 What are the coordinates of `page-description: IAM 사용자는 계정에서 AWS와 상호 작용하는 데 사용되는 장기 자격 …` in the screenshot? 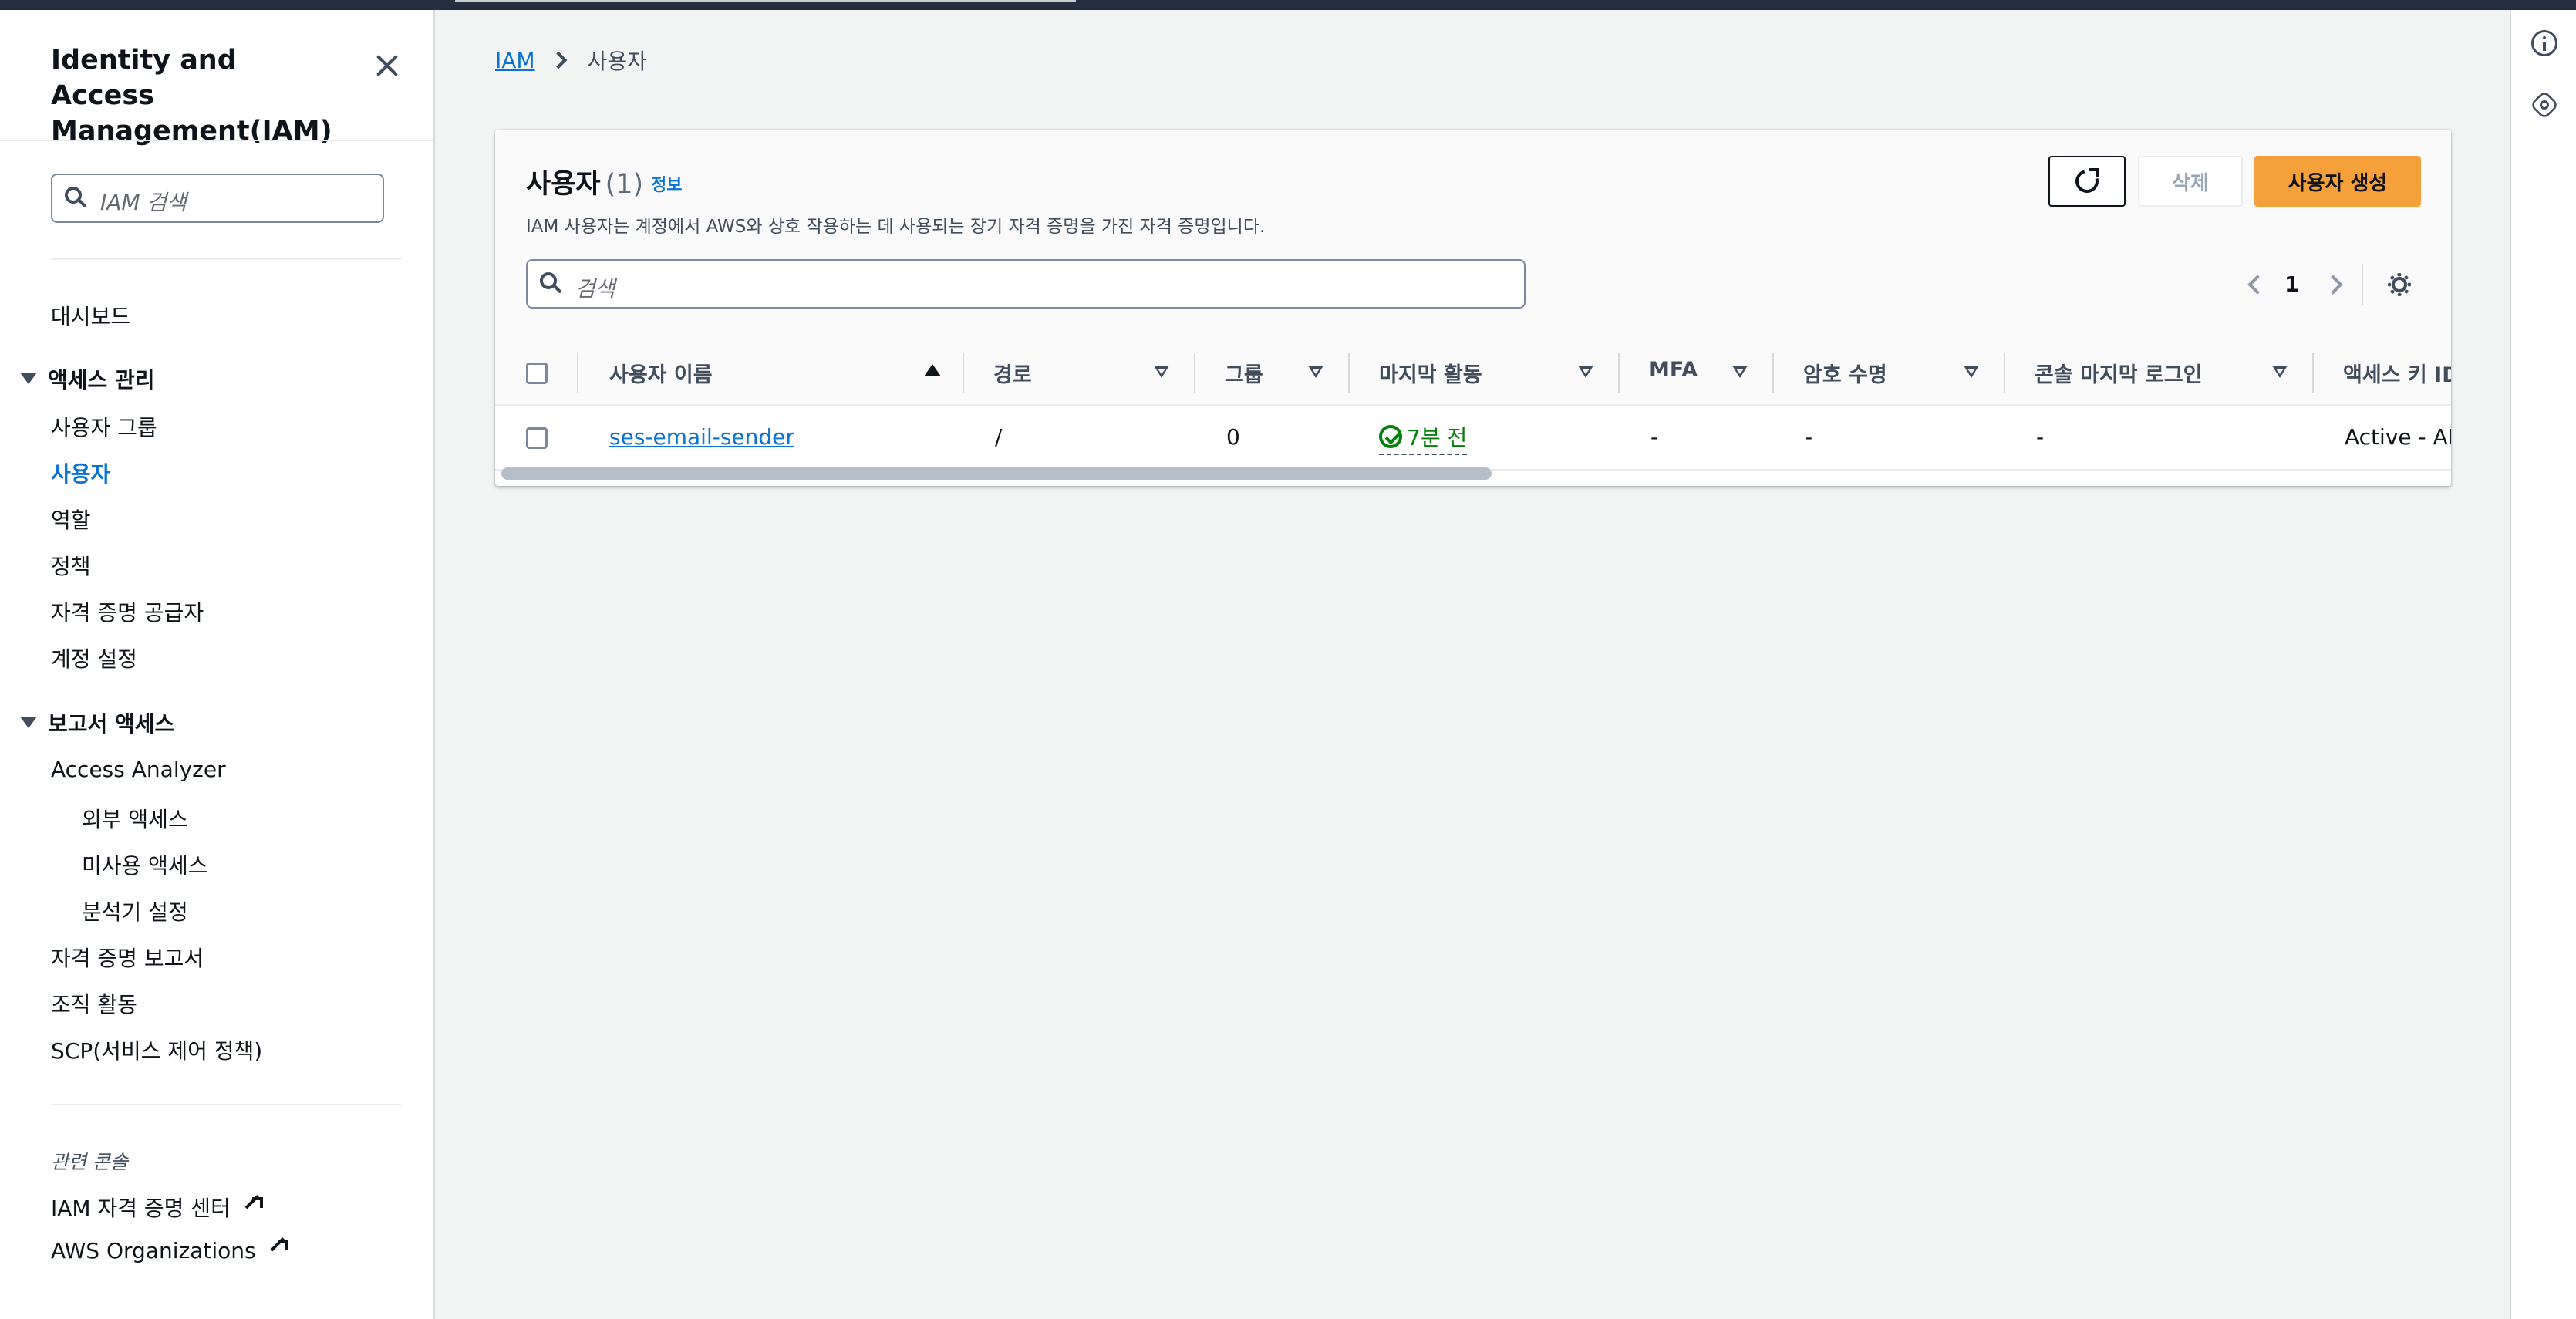 It's located at (896, 227).